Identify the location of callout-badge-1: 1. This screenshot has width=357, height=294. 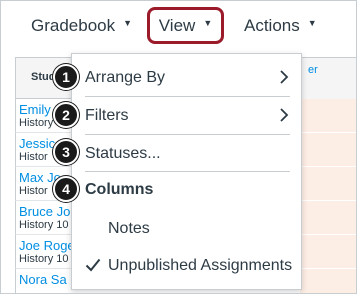
(66, 77).